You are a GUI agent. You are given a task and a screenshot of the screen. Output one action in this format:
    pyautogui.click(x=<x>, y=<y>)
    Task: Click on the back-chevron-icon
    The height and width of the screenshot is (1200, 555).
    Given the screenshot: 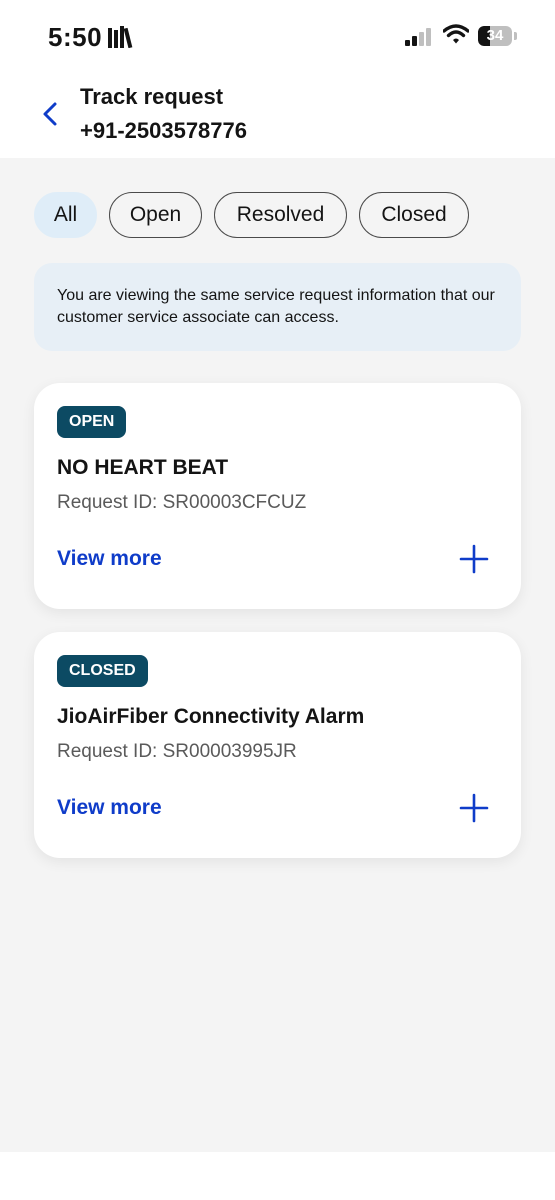 What is the action you would take?
    pyautogui.click(x=51, y=114)
    